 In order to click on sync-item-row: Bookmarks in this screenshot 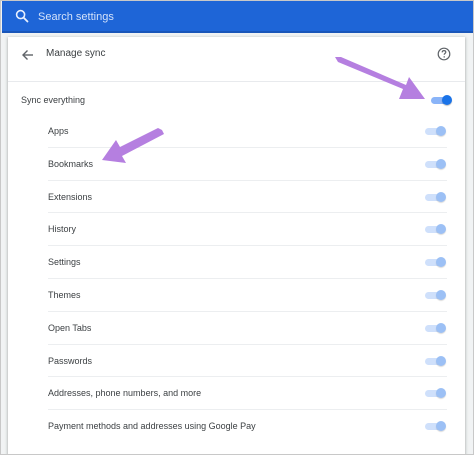, I will do `click(247, 164)`.